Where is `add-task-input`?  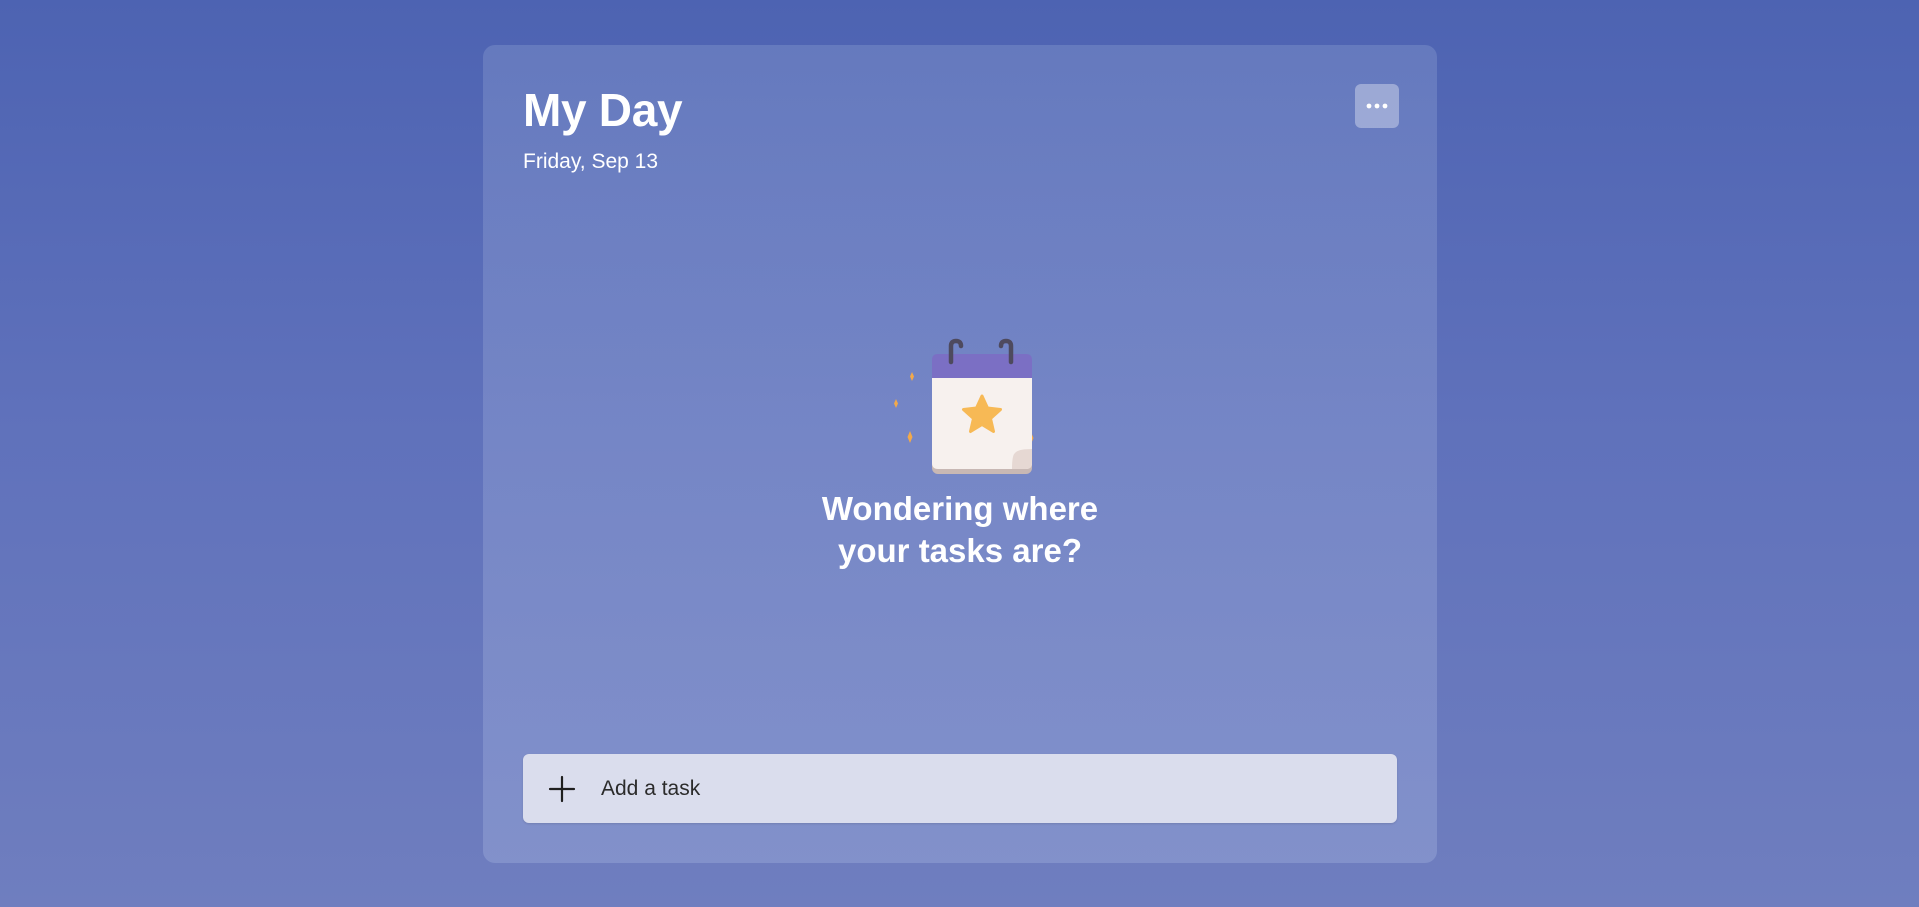
add-task-input is located at coordinates (999, 788).